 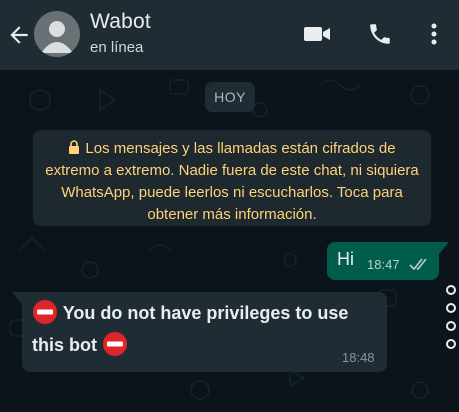 What do you see at coordinates (345, 259) in the screenshot?
I see `message-text: Hi` at bounding box center [345, 259].